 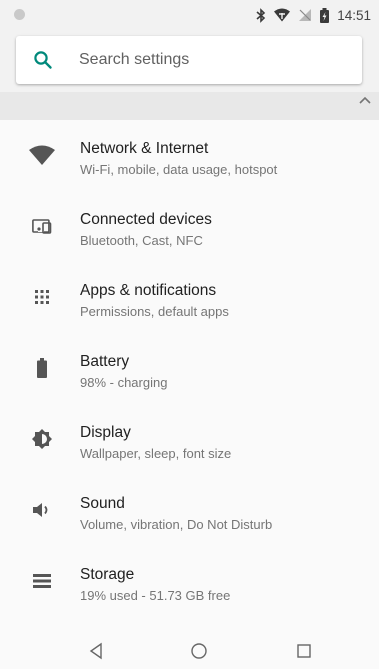 What do you see at coordinates (42, 439) in the screenshot?
I see `brightness-icon` at bounding box center [42, 439].